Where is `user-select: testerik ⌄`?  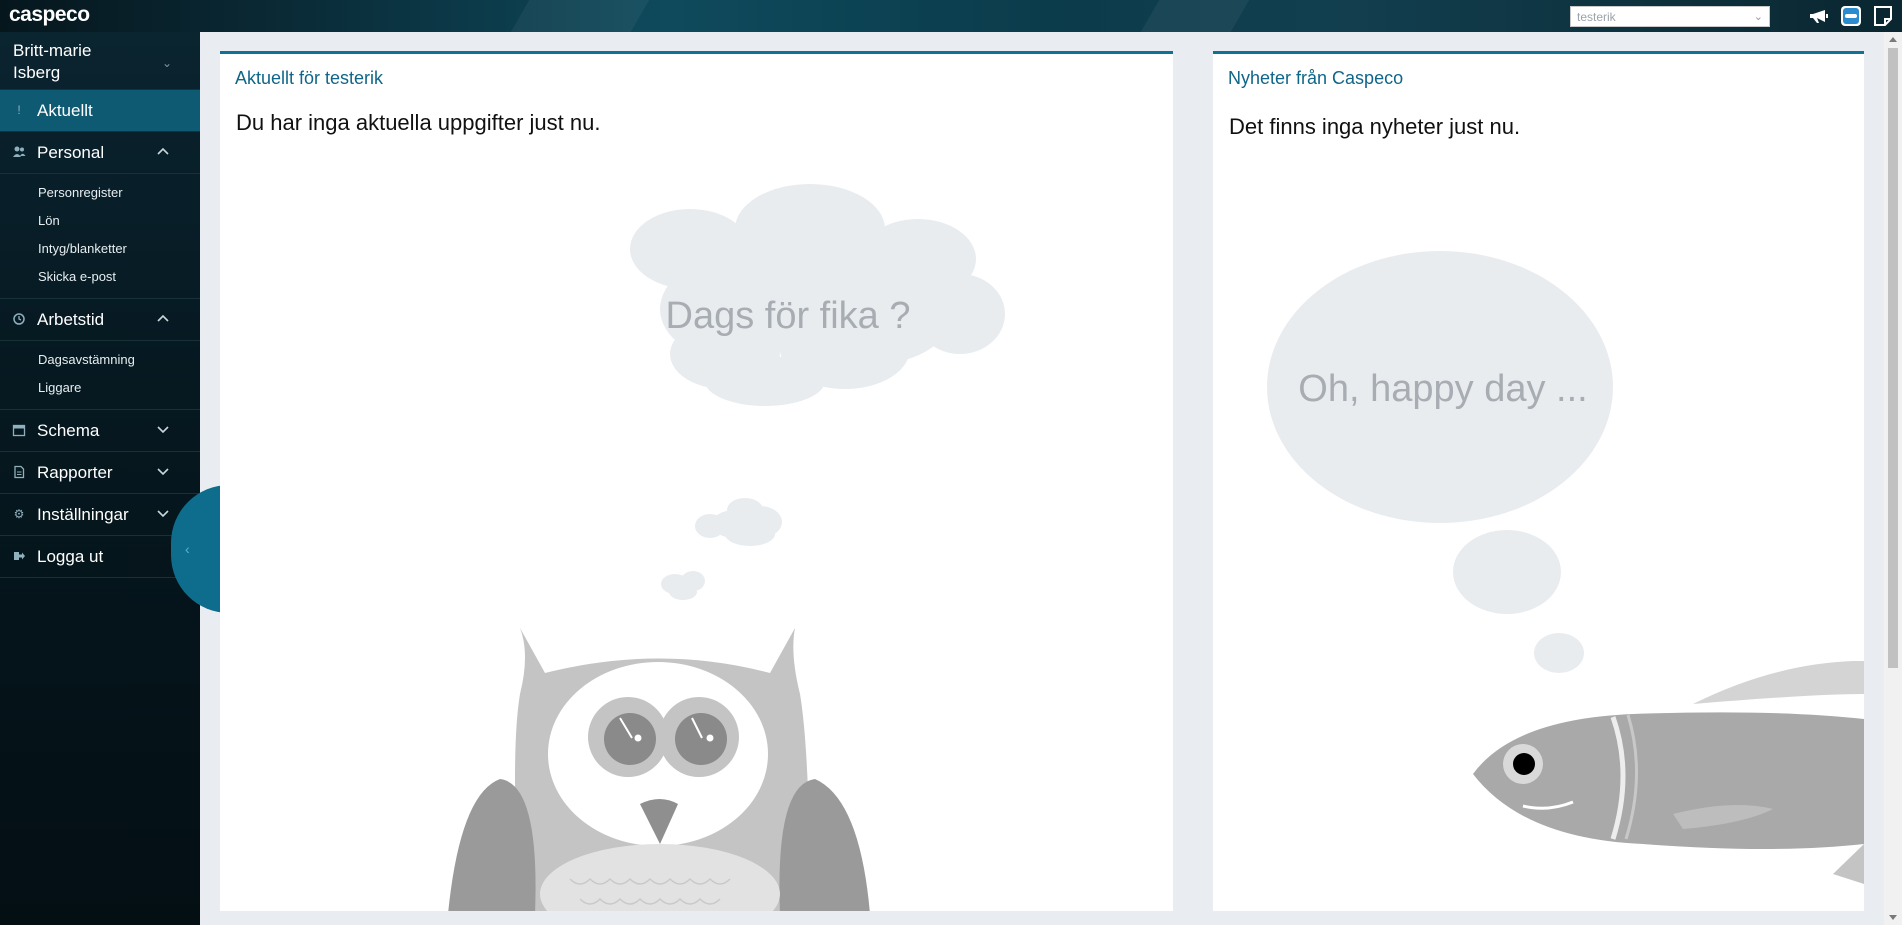 user-select: testerik ⌄ is located at coordinates (1670, 16).